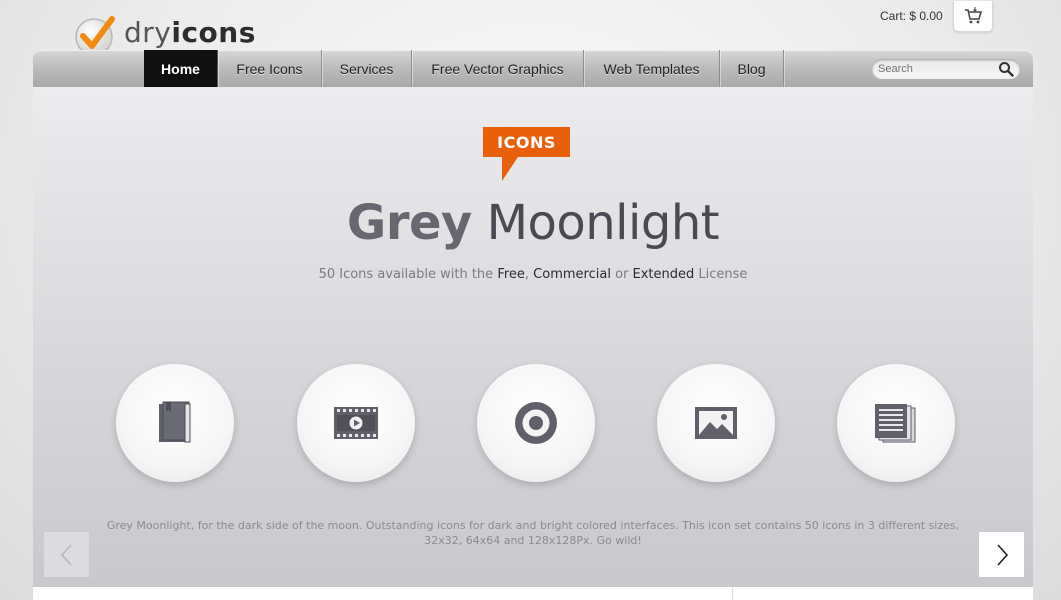 This screenshot has width=1061, height=600. I want to click on search-input, so click(934, 69).